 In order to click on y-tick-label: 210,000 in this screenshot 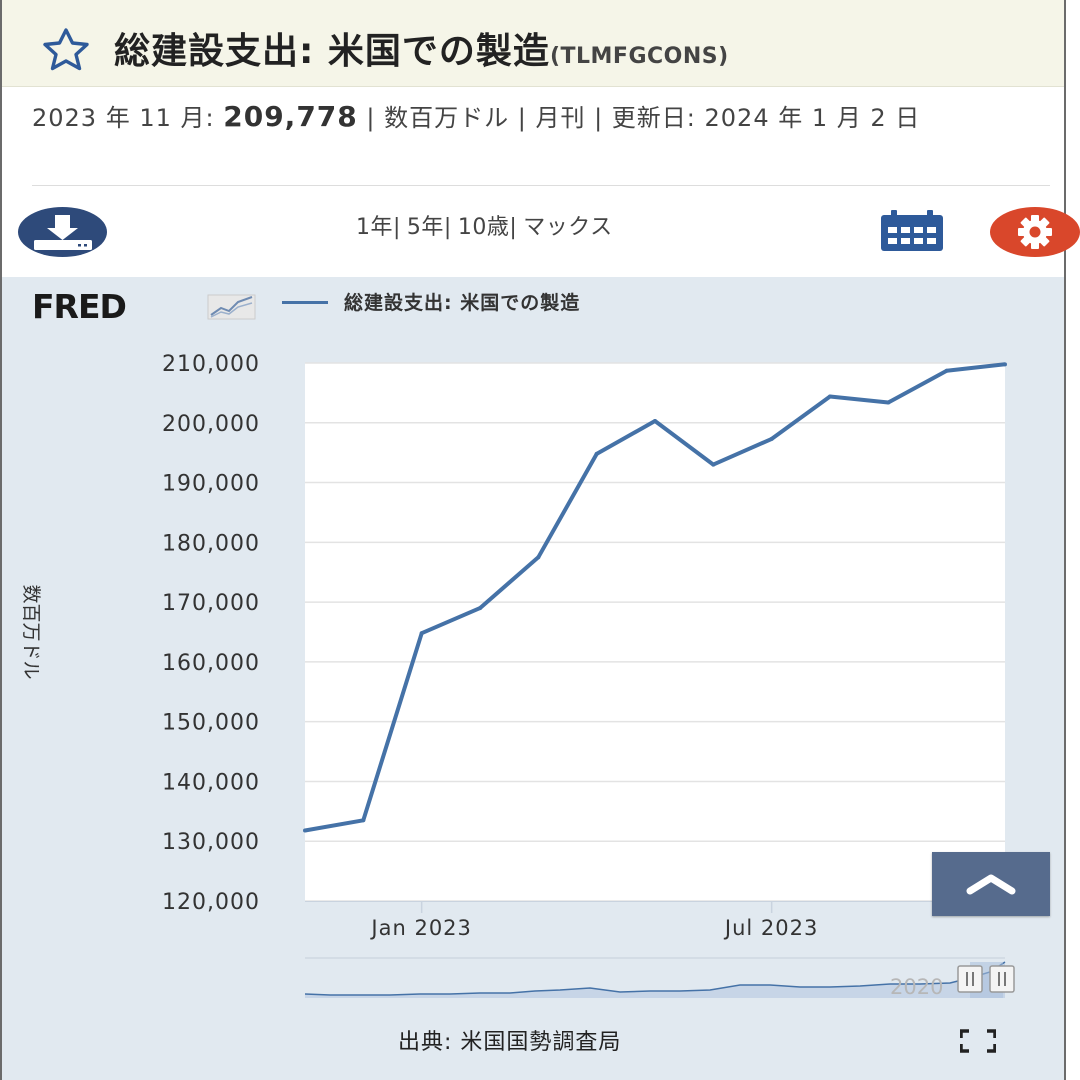, I will do `click(211, 364)`.